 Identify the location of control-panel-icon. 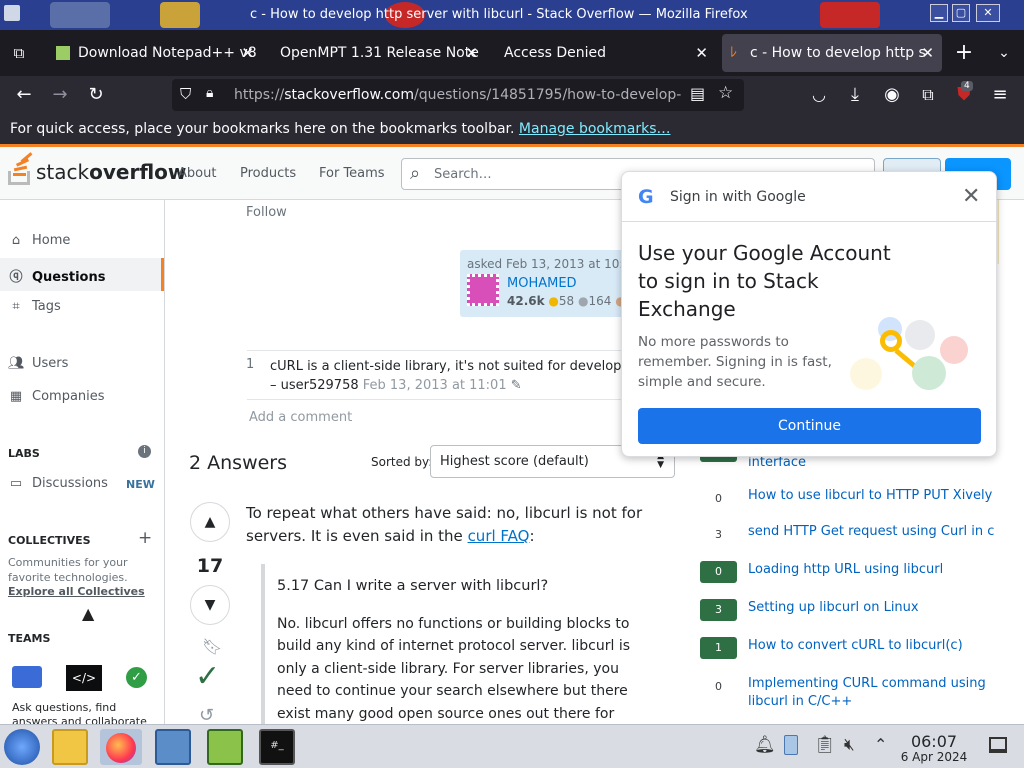
(173, 747).